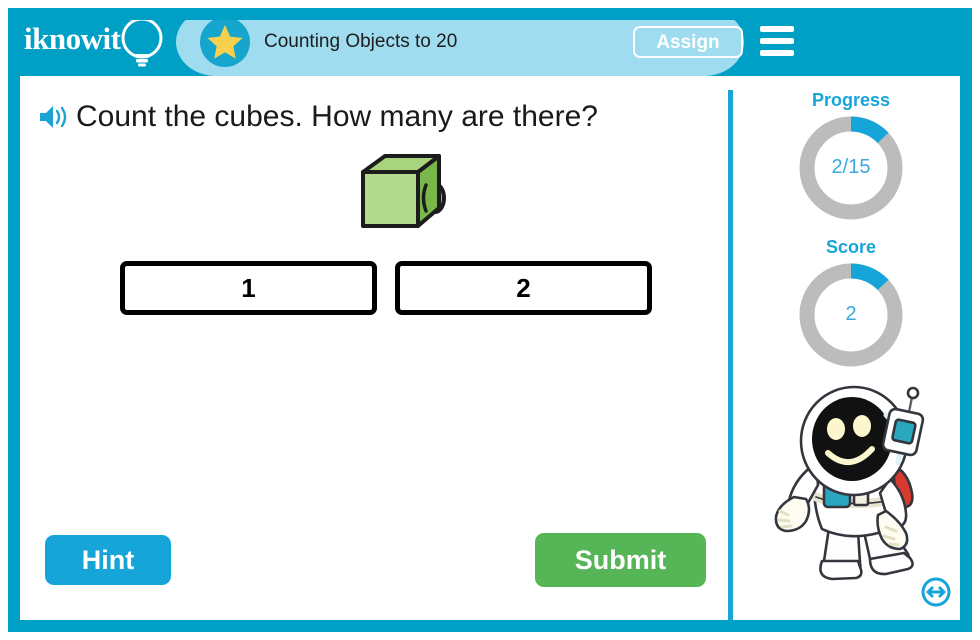 The image size is (980, 640). Describe the element at coordinates (142, 42) in the screenshot. I see `lightbulb-icon` at that location.